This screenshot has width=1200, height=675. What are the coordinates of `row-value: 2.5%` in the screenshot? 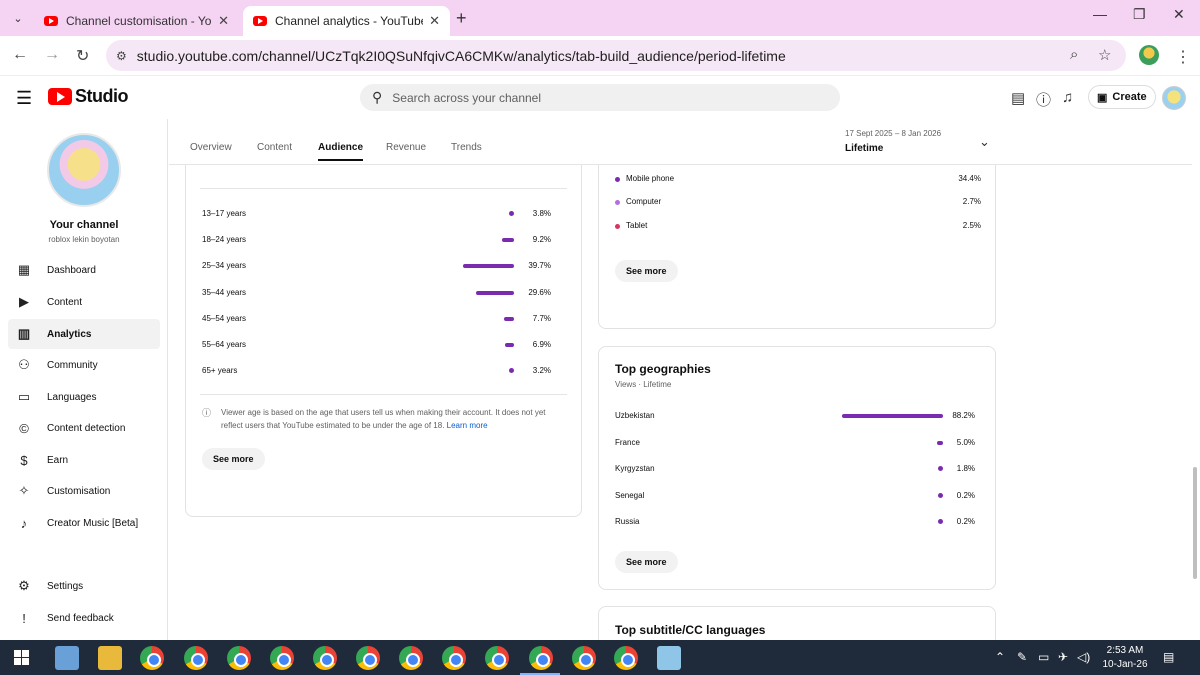 It's located at (971, 226).